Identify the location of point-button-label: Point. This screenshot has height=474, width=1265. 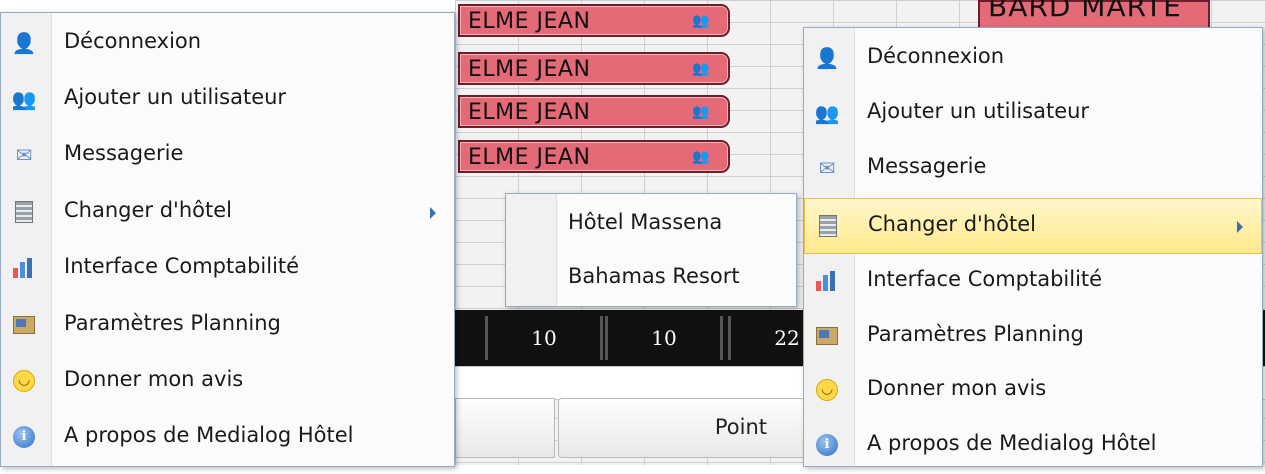
(740, 427).